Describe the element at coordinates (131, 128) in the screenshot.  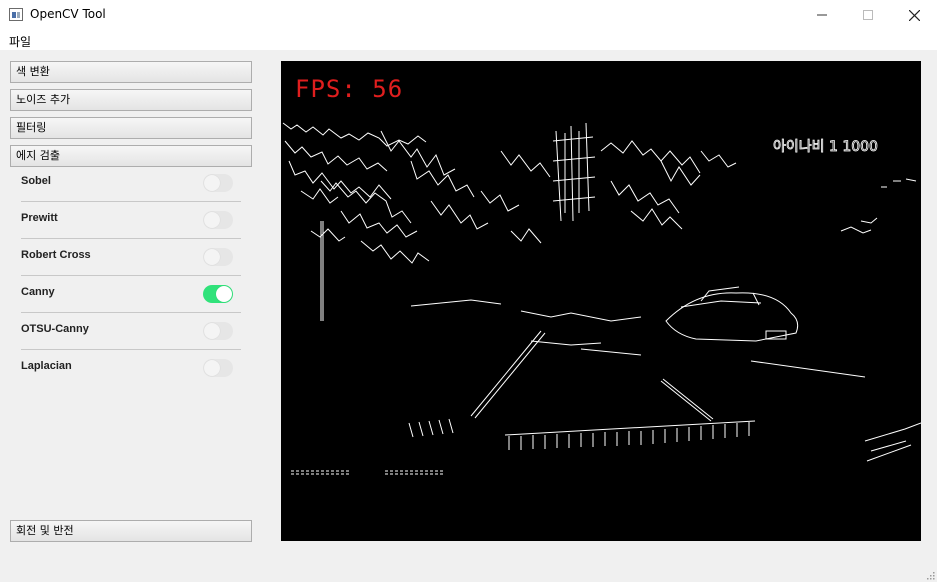
I see `group-filtering: 필터링` at that location.